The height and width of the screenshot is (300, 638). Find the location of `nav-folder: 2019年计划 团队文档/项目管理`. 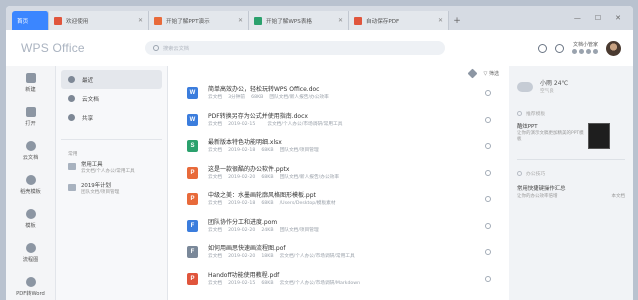

nav-folder: 2019年计划 团队文档/项目管理 is located at coordinates (111, 189).